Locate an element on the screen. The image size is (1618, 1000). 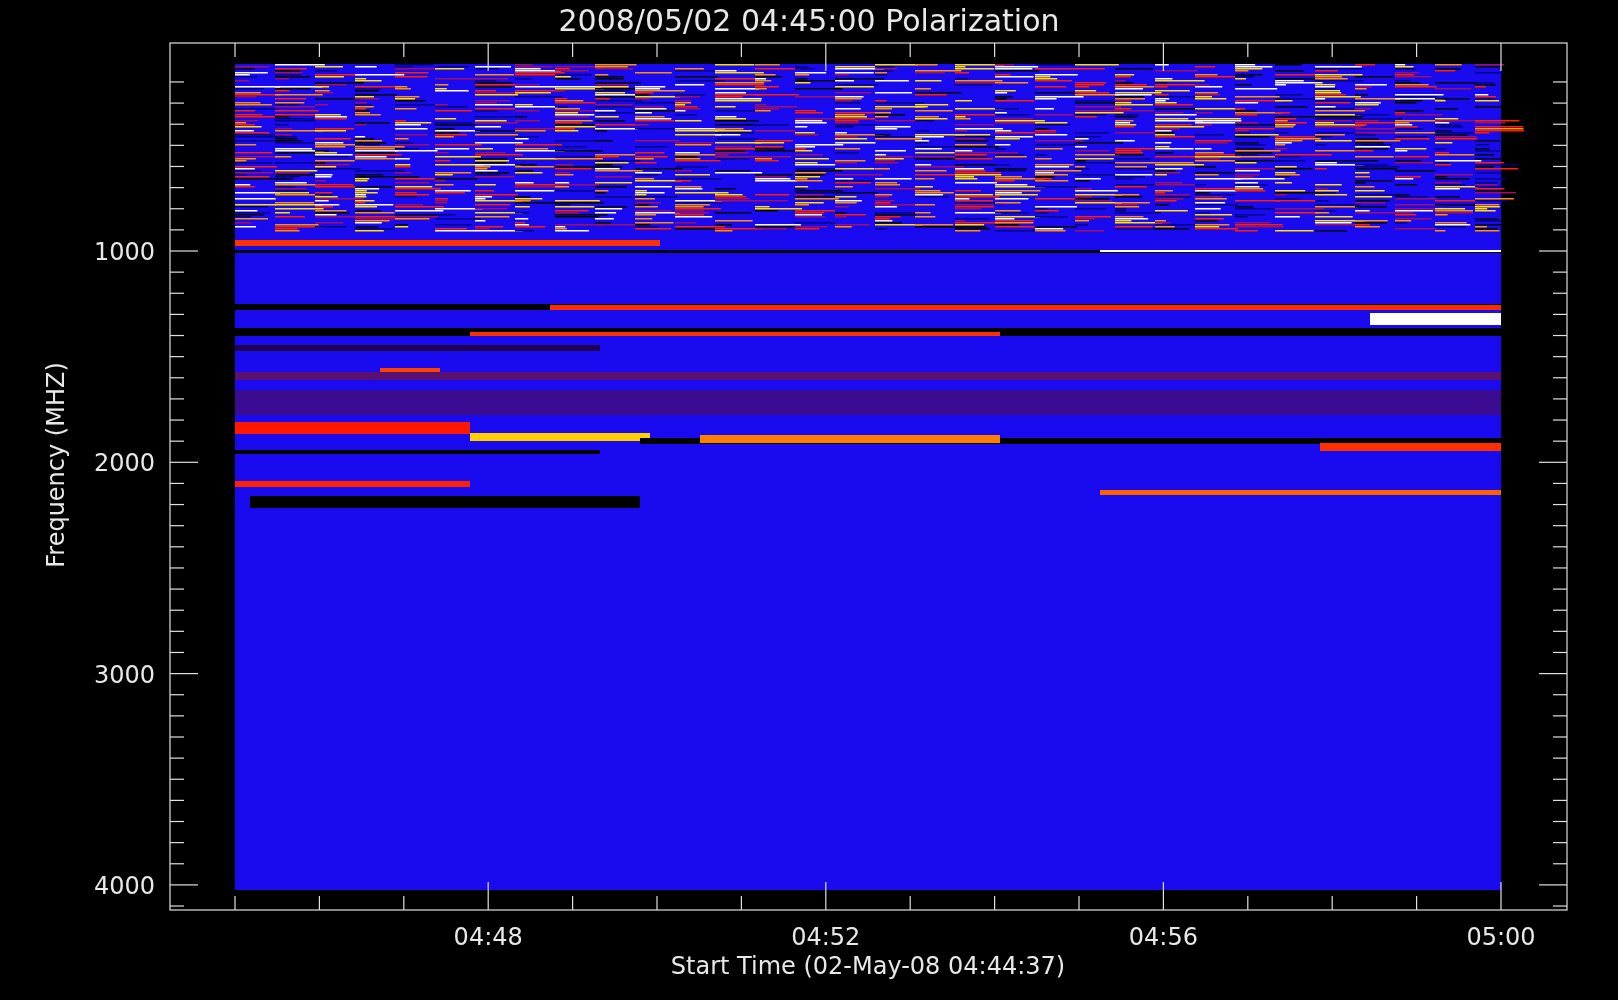
x-tick-label: 04:56 is located at coordinates (1163, 937).